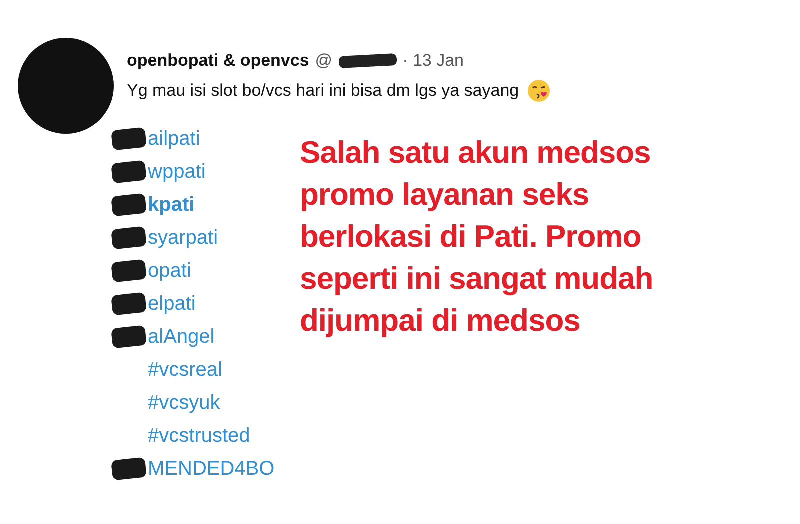  I want to click on hashtag-link: ailpati, so click(174, 139).